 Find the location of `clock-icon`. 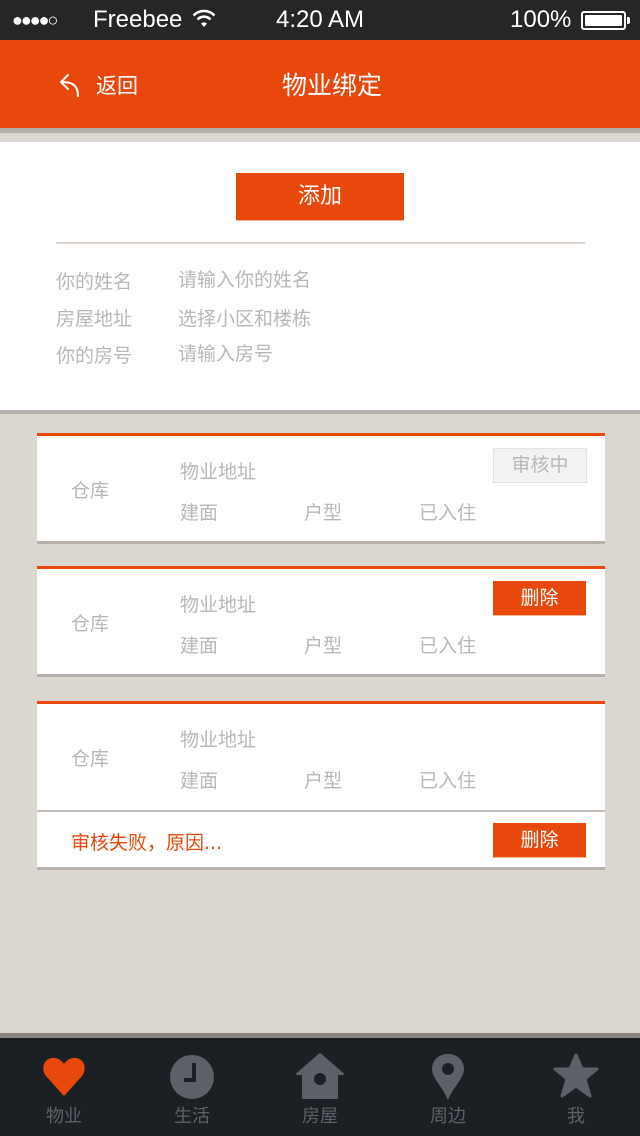

clock-icon is located at coordinates (192, 1077).